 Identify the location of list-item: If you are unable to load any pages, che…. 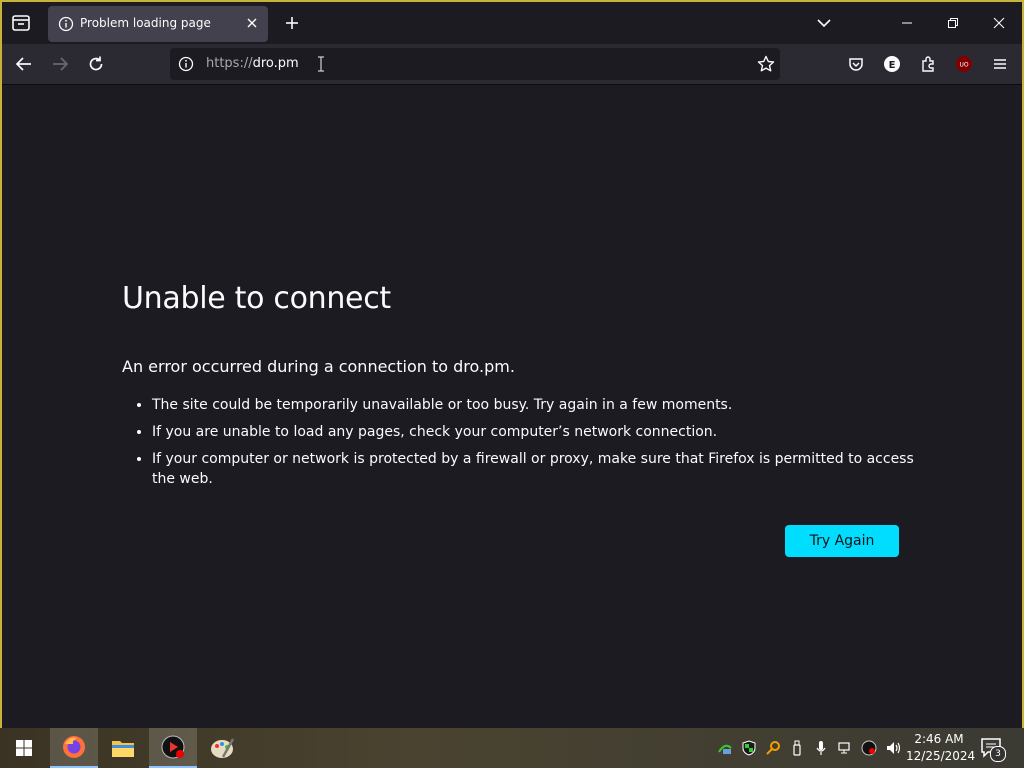
(537, 432).